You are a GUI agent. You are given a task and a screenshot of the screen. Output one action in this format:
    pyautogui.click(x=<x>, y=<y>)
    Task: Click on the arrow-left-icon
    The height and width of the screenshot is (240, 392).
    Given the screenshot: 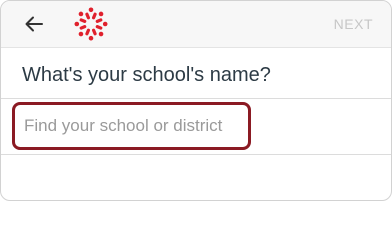 What is the action you would take?
    pyautogui.click(x=34, y=24)
    